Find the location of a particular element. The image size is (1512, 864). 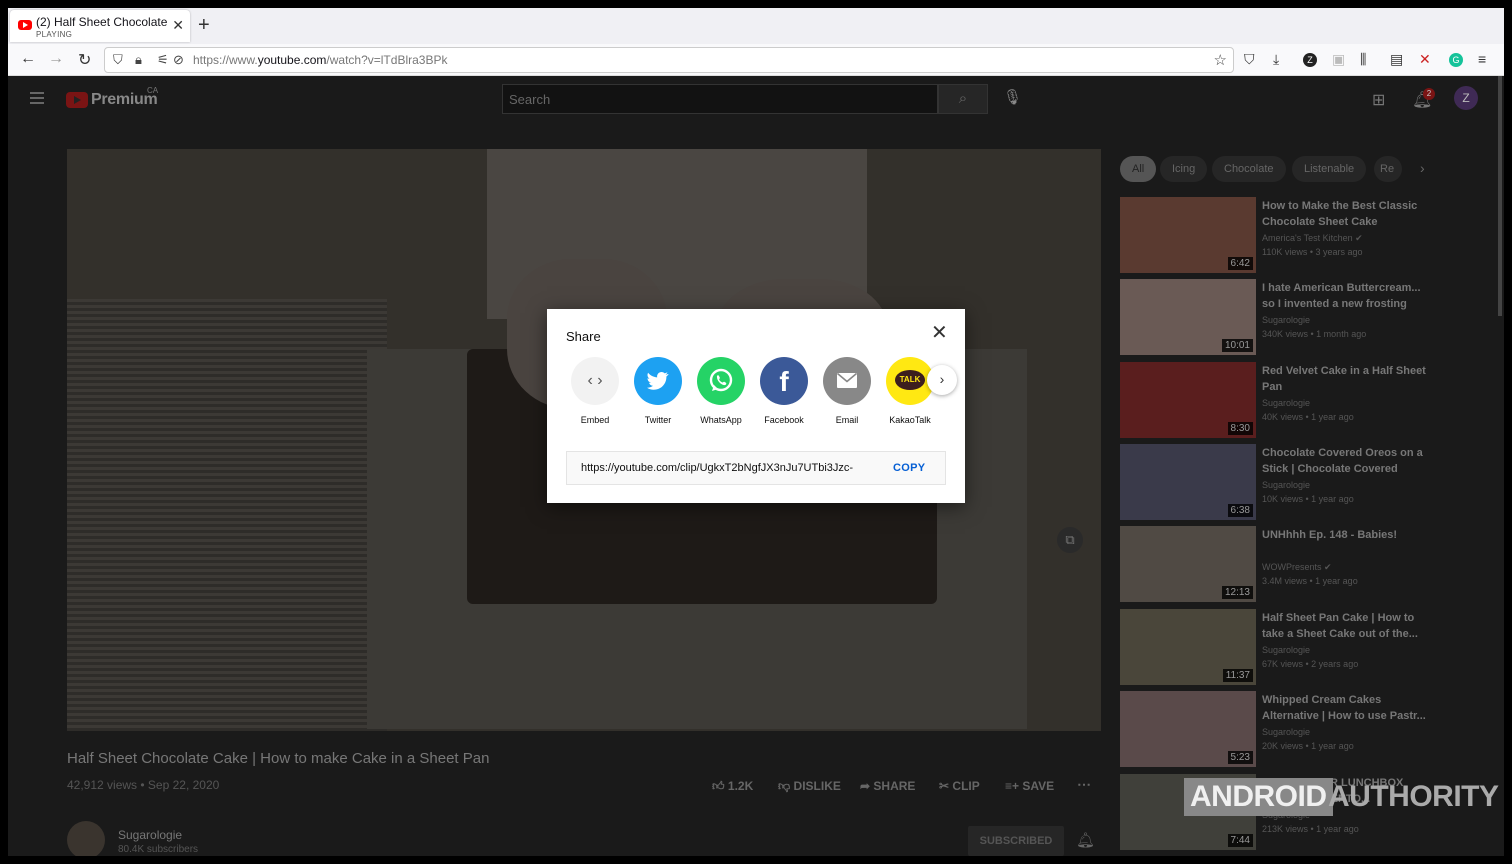

share-label: Embed is located at coordinates (595, 420).